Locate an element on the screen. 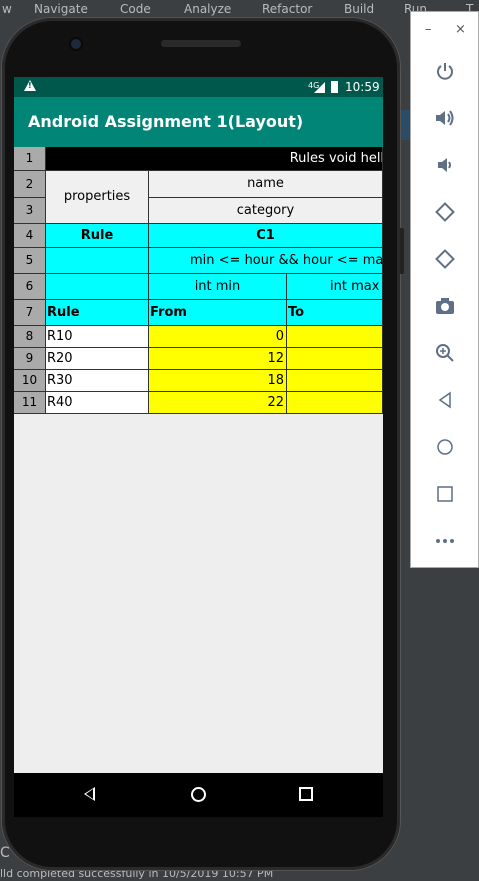 The width and height of the screenshot is (479, 881). front-camera-icon is located at coordinates (76, 44).